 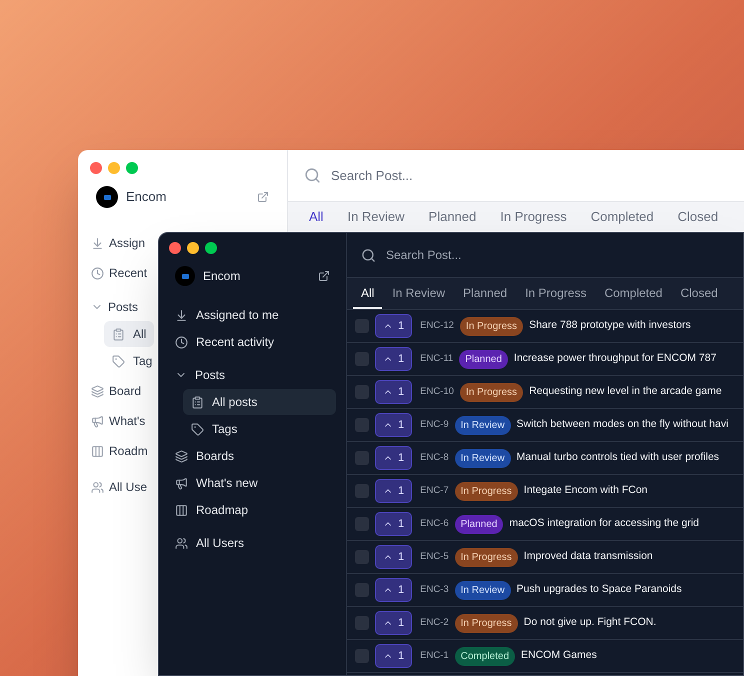 What do you see at coordinates (252, 483) in the screenshot?
I see `sidebar-item: What's new` at bounding box center [252, 483].